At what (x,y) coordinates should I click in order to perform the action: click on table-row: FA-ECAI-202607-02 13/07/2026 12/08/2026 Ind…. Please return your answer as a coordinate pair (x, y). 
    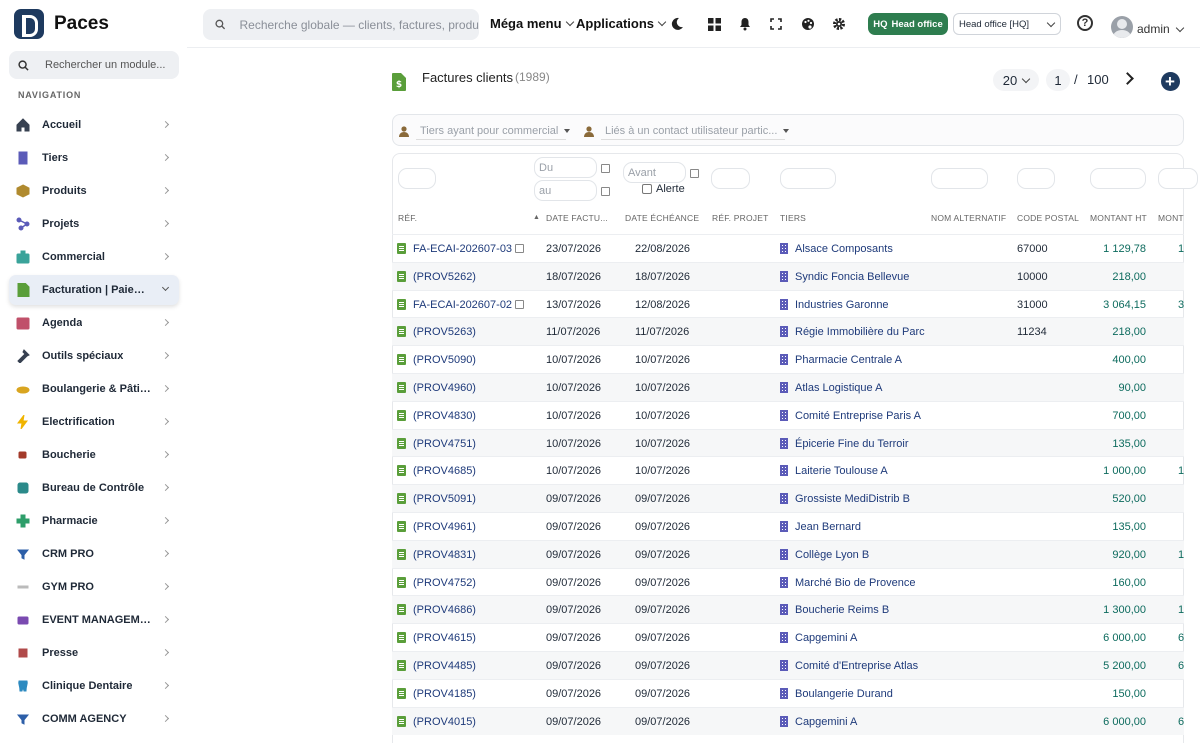
    Looking at the image, I should click on (788, 303).